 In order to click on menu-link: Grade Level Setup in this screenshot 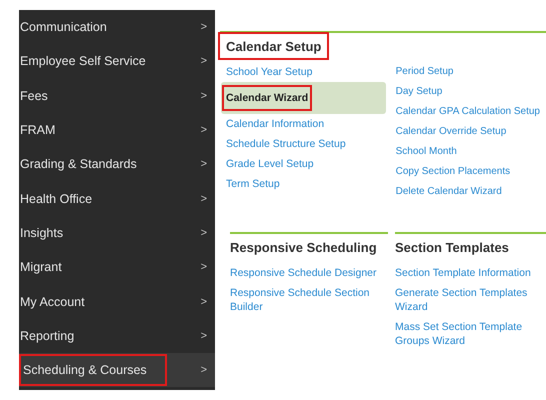, I will do `click(270, 164)`.